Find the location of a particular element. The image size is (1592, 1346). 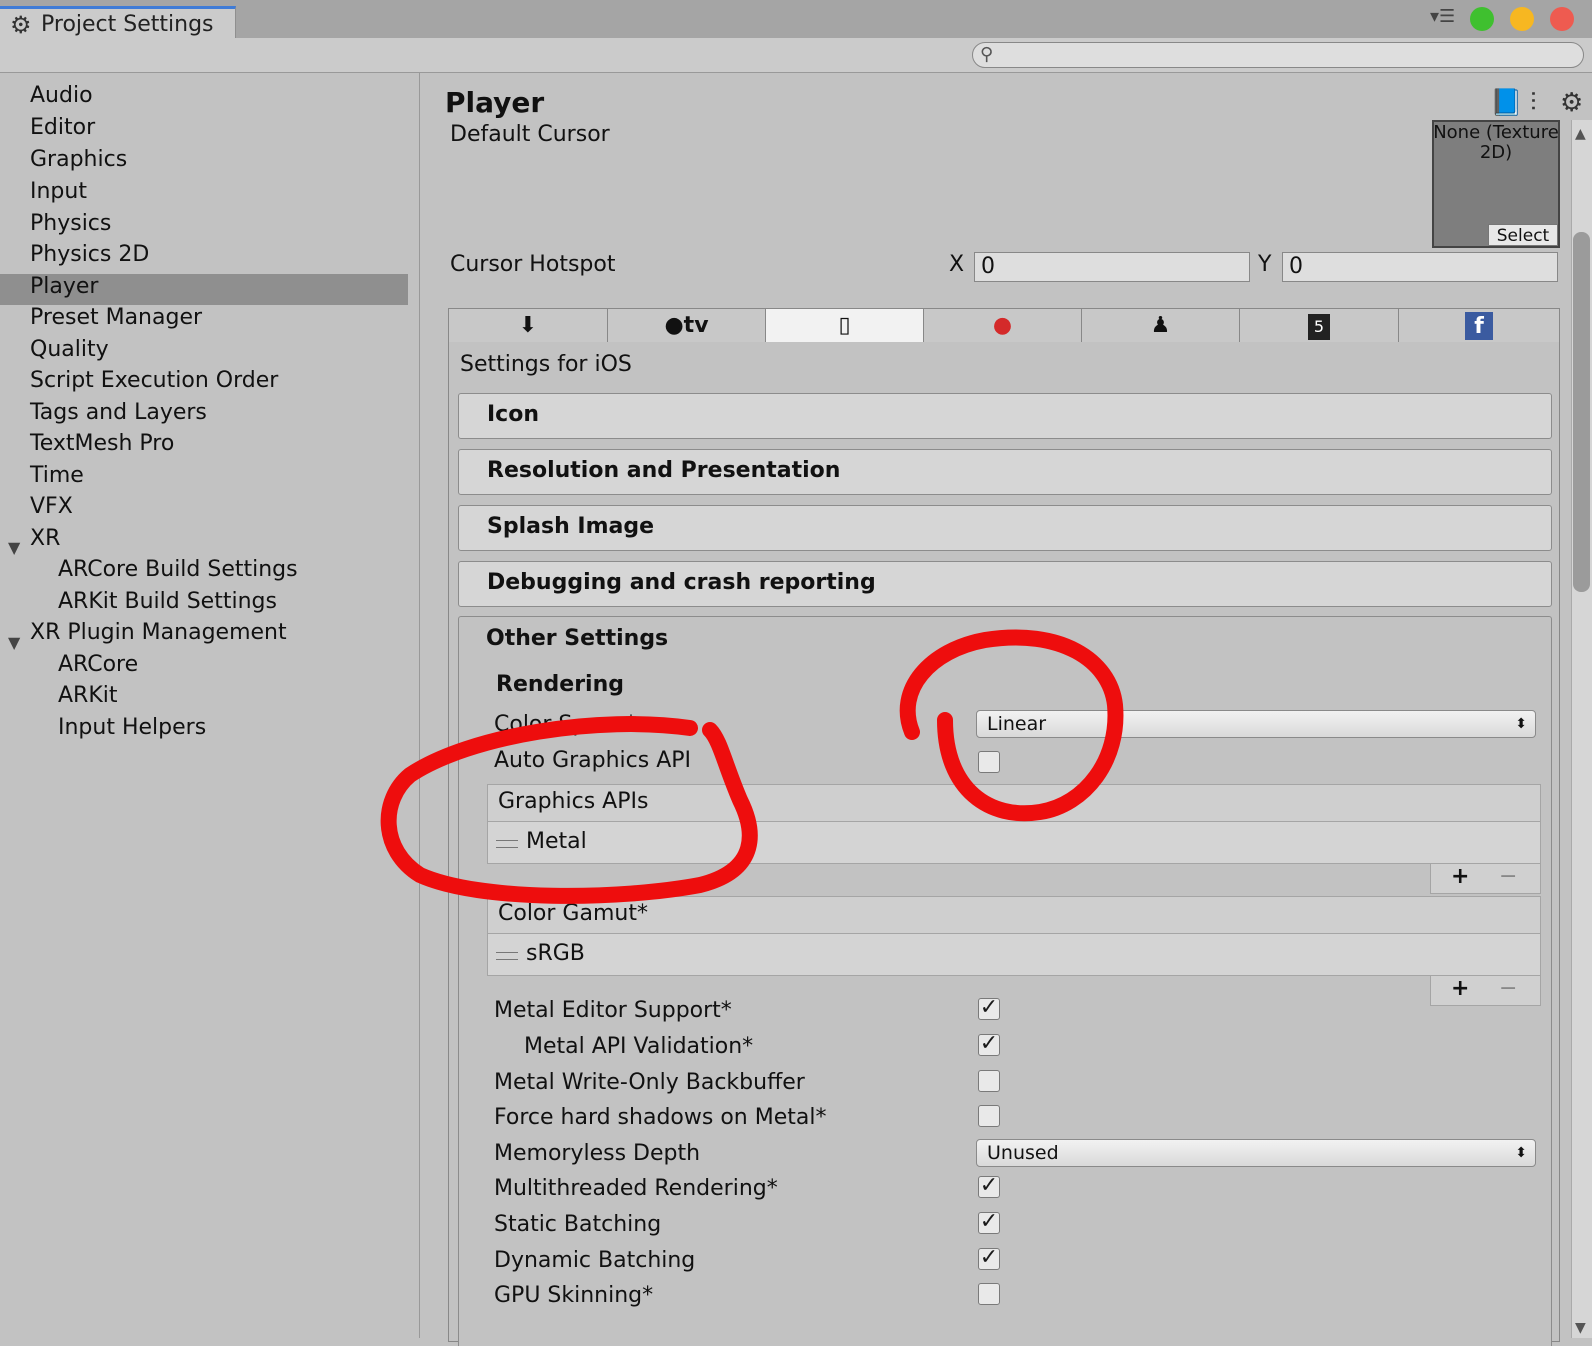

minimize-button is located at coordinates (1522, 19).